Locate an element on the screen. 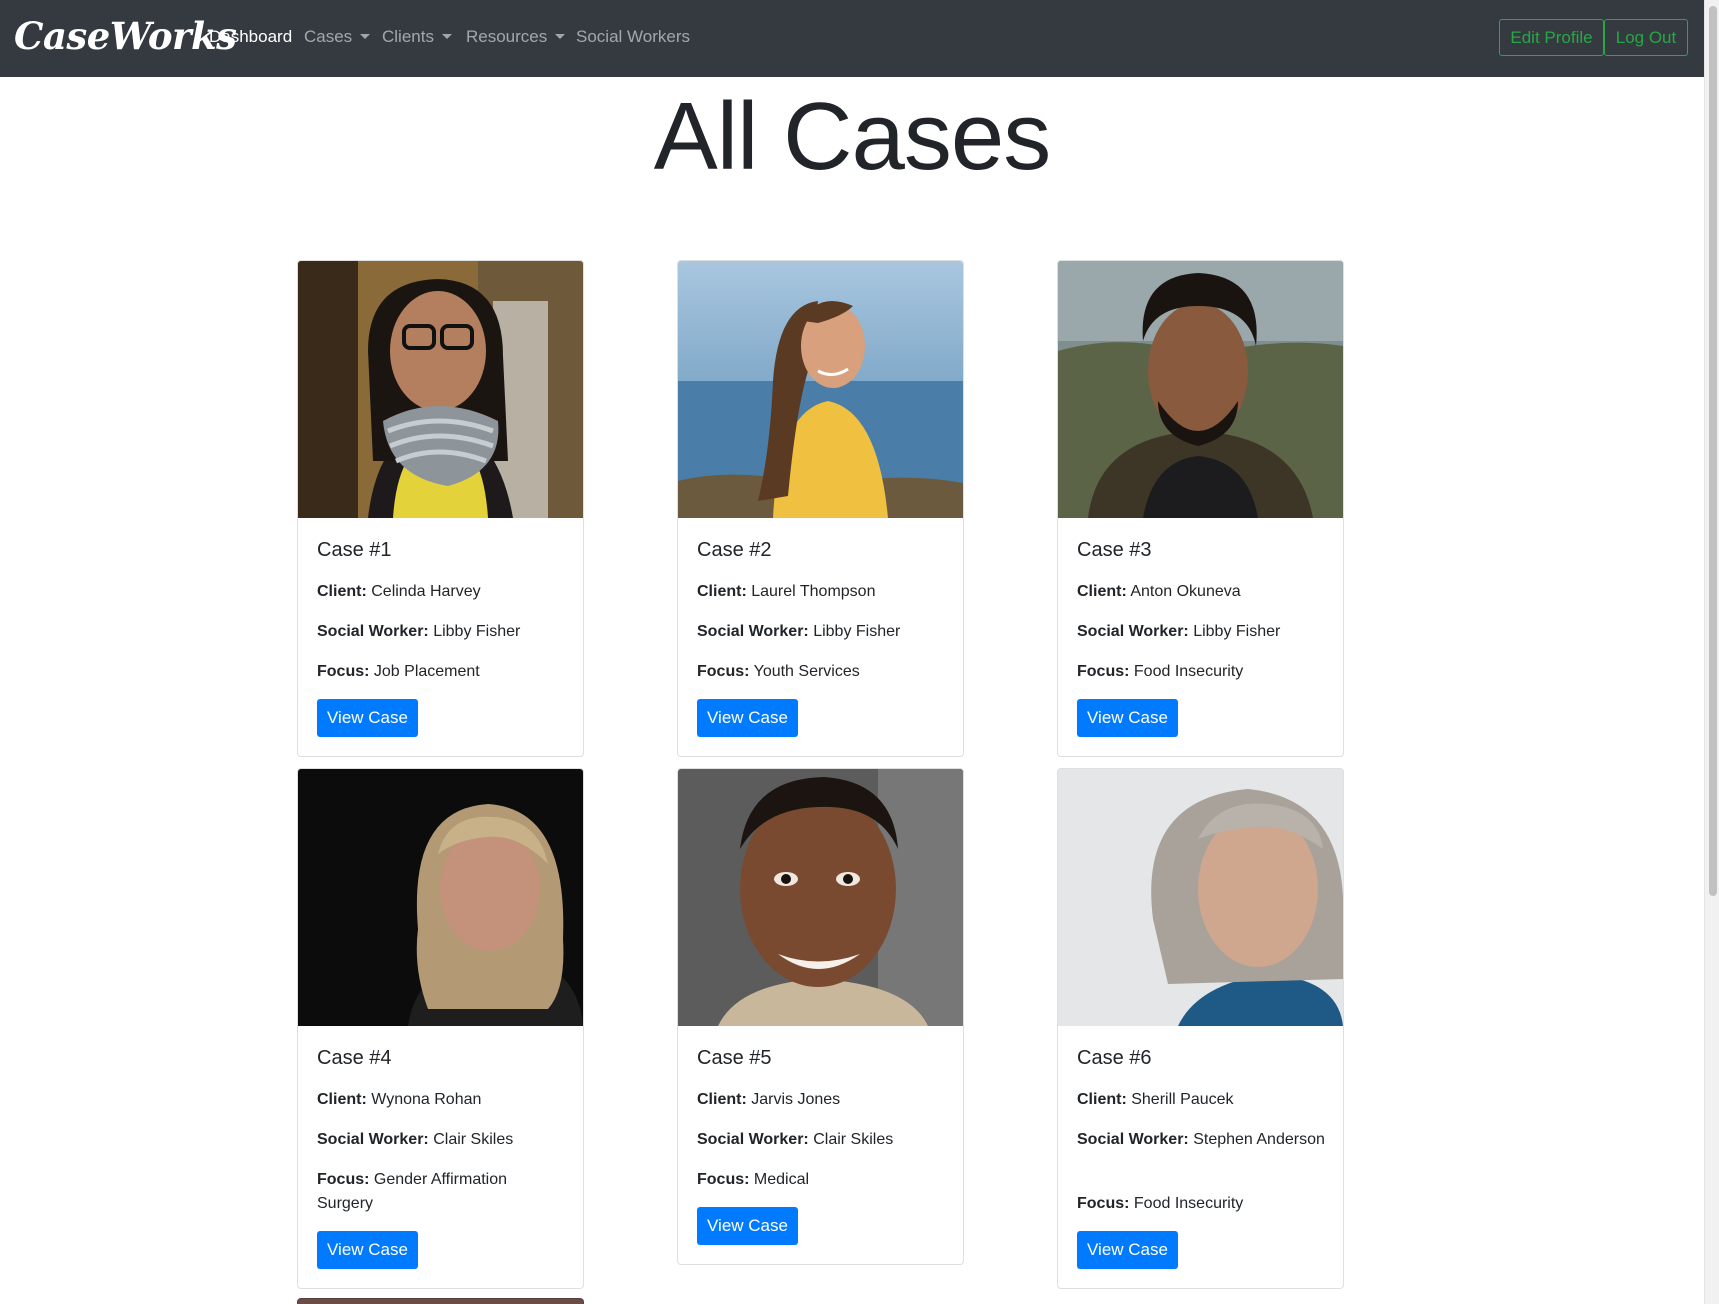  client-field: Client: Celinda Harvey is located at coordinates (442, 592).